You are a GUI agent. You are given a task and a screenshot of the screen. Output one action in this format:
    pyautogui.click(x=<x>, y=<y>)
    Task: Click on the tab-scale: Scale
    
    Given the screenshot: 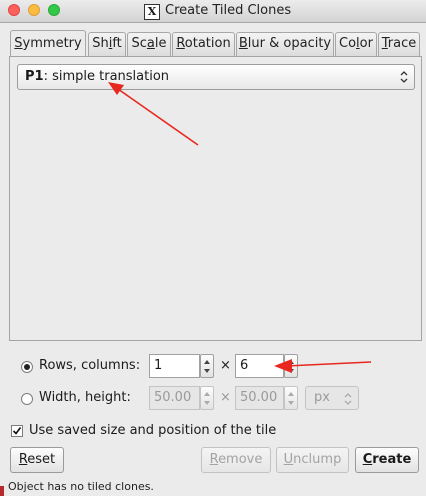 What is the action you would take?
    pyautogui.click(x=149, y=44)
    